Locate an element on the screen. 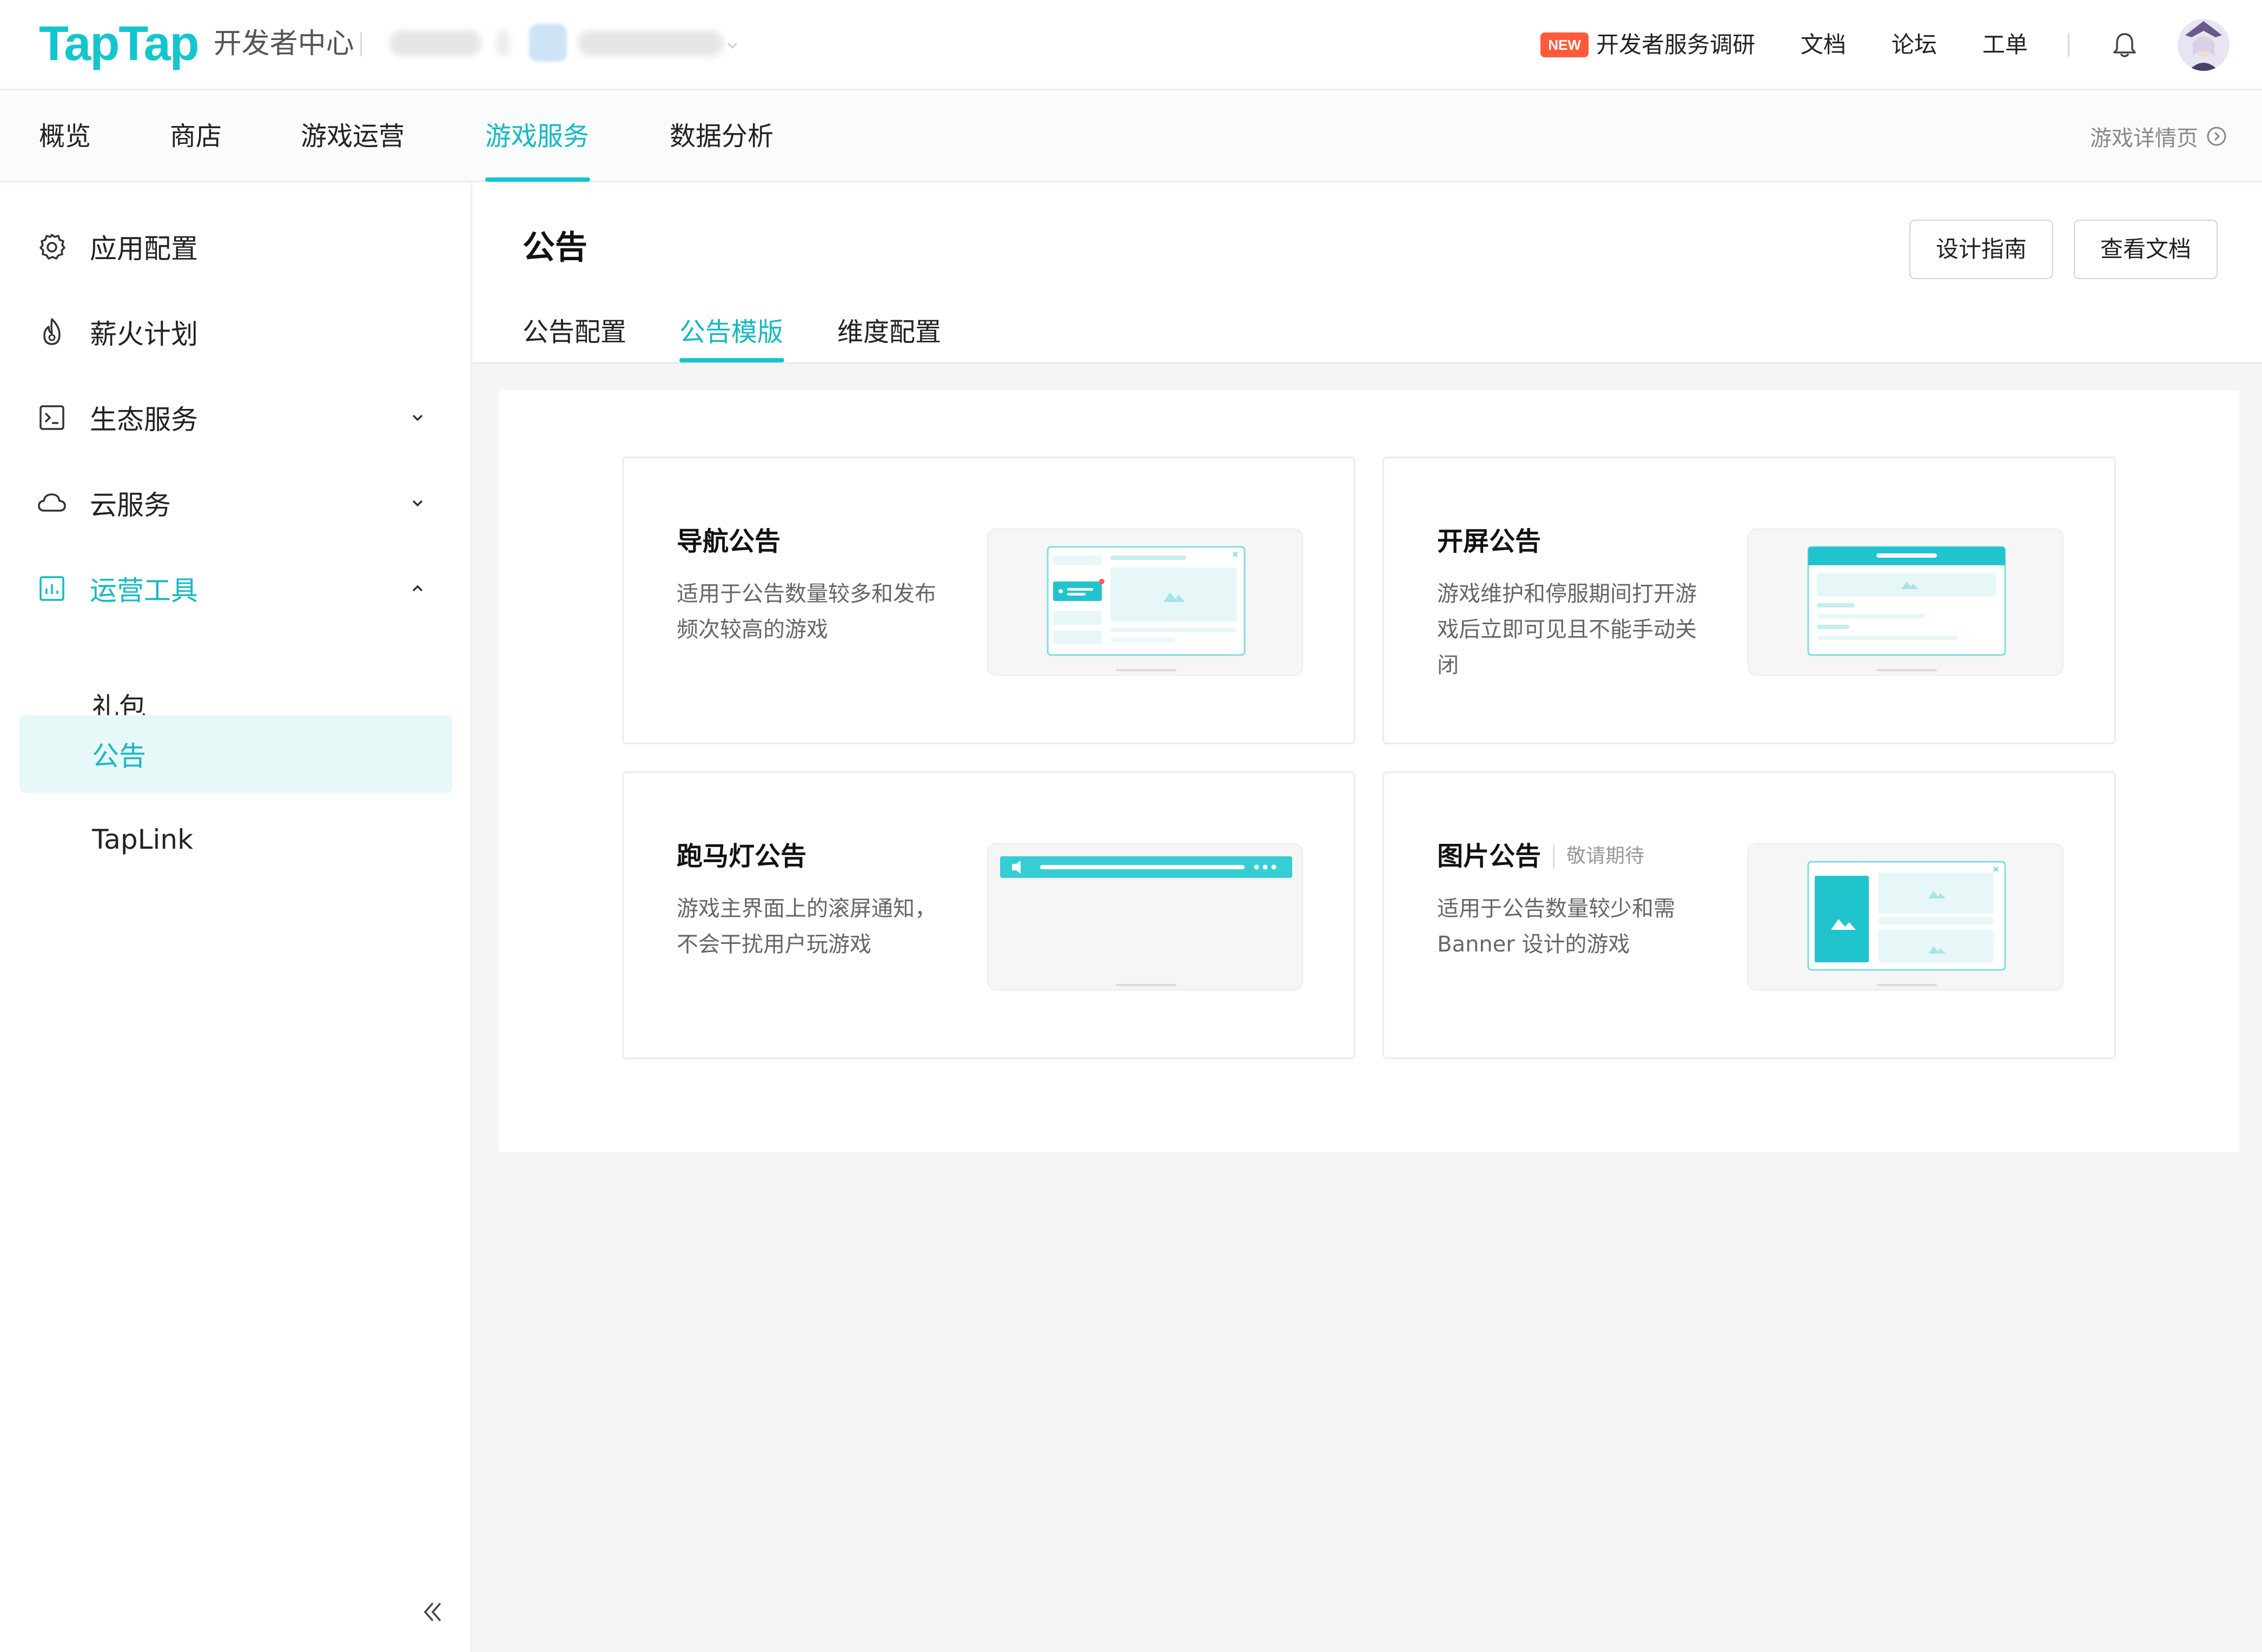  new-badge: NEW is located at coordinates (1564, 45).